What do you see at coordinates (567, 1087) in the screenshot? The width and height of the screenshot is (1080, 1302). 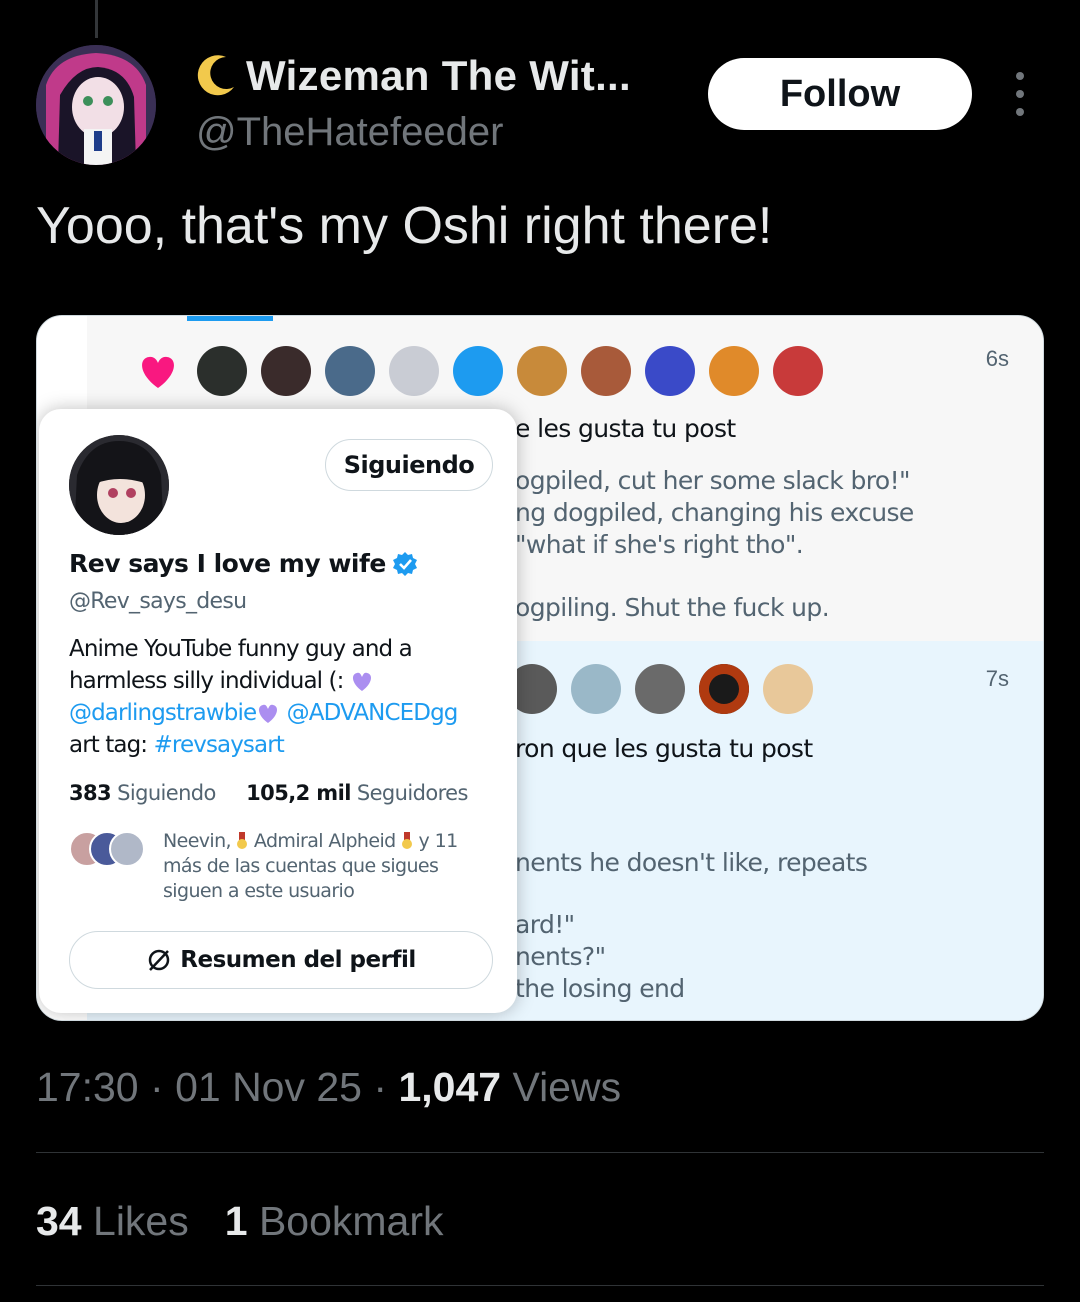 I see `views-label: Views` at bounding box center [567, 1087].